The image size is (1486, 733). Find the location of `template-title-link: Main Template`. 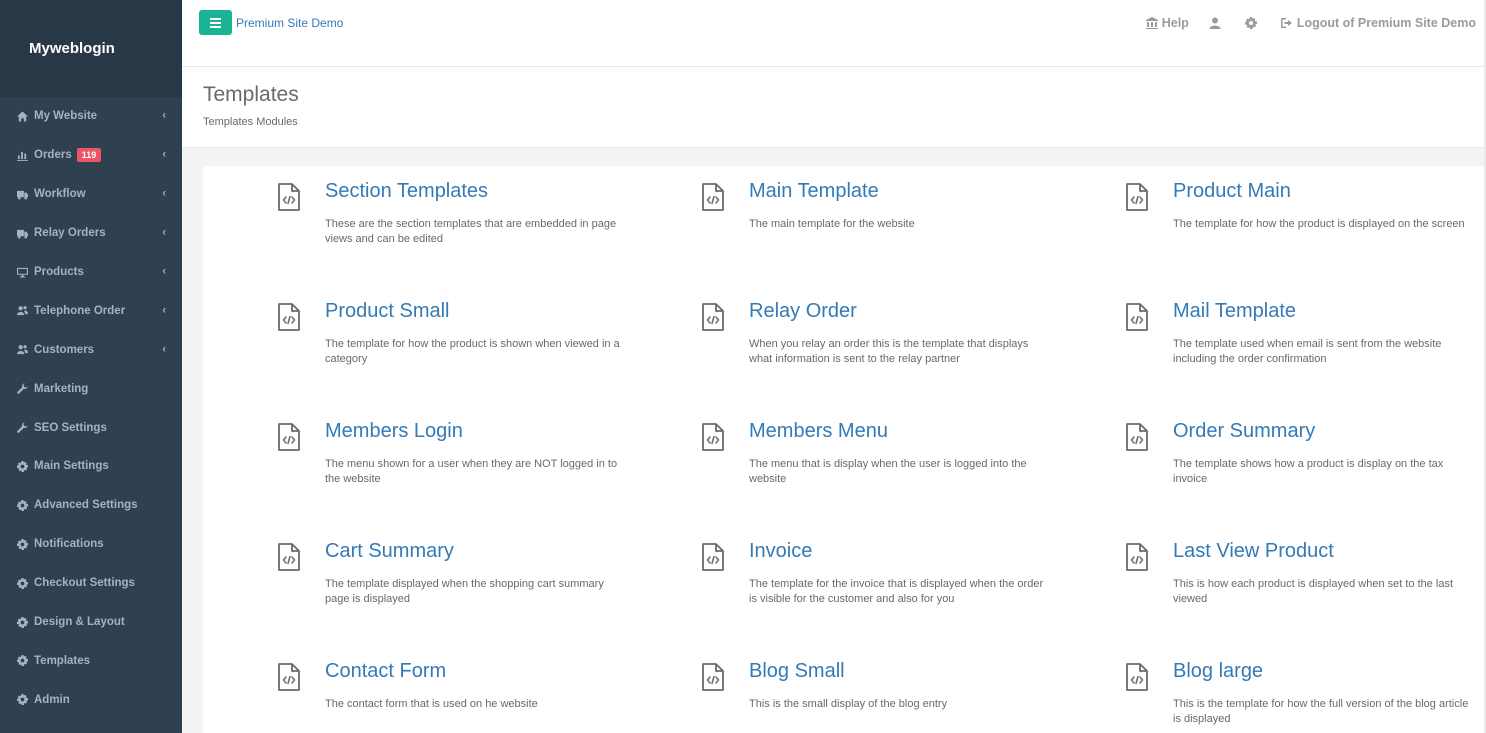

template-title-link: Main Template is located at coordinates (814, 191).